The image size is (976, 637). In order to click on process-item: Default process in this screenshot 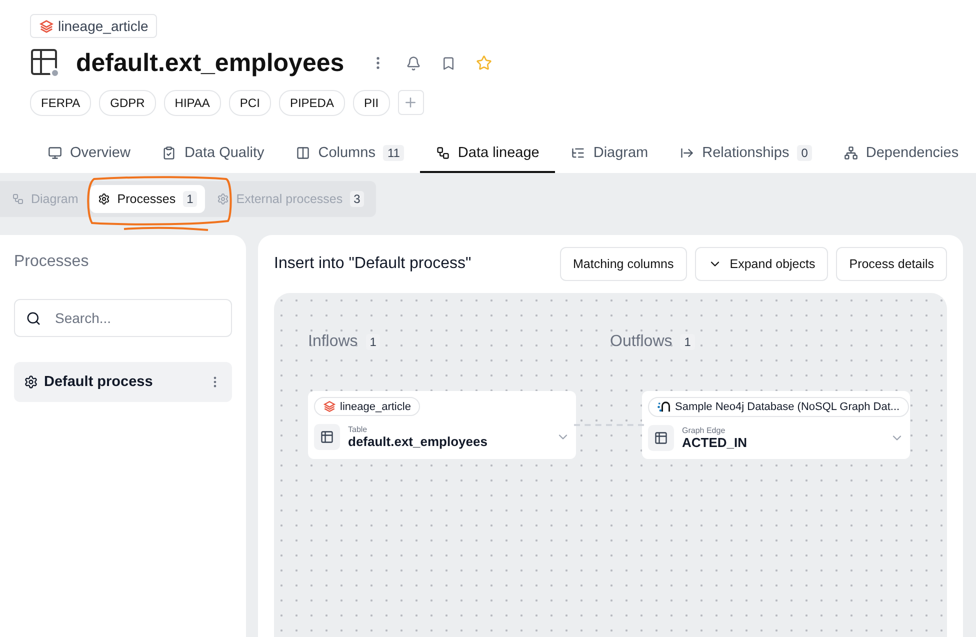, I will do `click(123, 382)`.